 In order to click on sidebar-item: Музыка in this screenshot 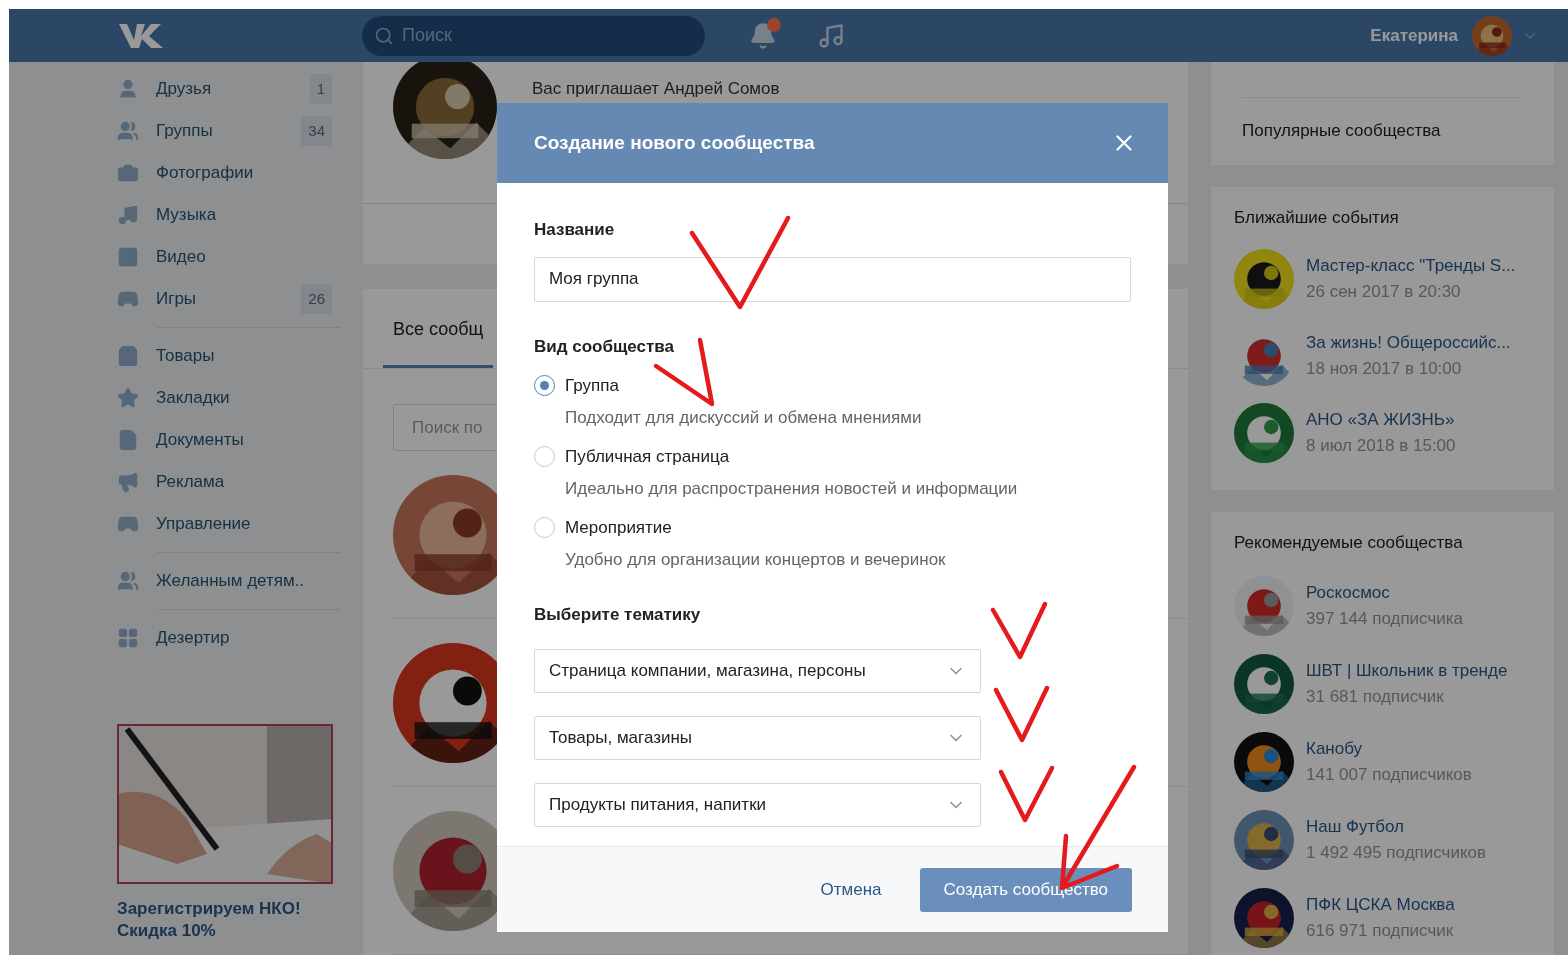, I will do `click(228, 215)`.